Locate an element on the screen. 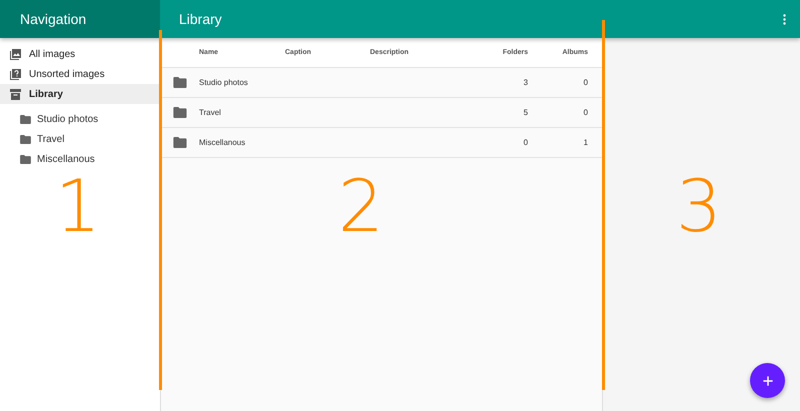 Image resolution: width=800 pixels, height=411 pixels. page-title: Library is located at coordinates (200, 19).